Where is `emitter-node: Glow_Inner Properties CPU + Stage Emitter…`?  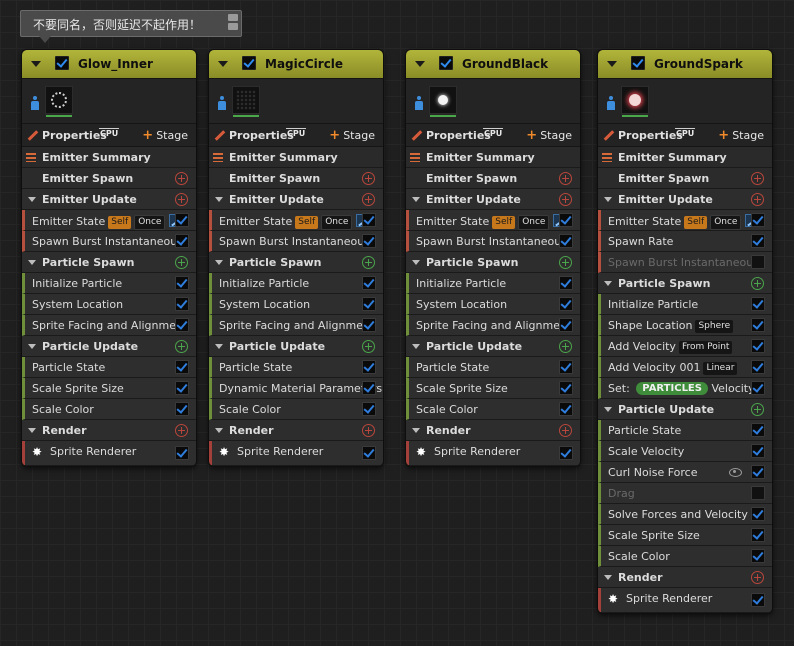 emitter-node: Glow_Inner Properties CPU + Stage Emitter… is located at coordinates (109, 258).